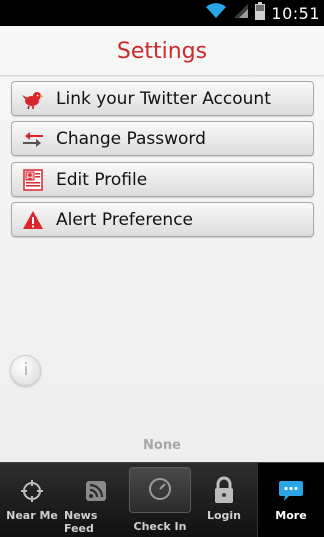  Describe the element at coordinates (241, 13) in the screenshot. I see `signal-icon` at that location.